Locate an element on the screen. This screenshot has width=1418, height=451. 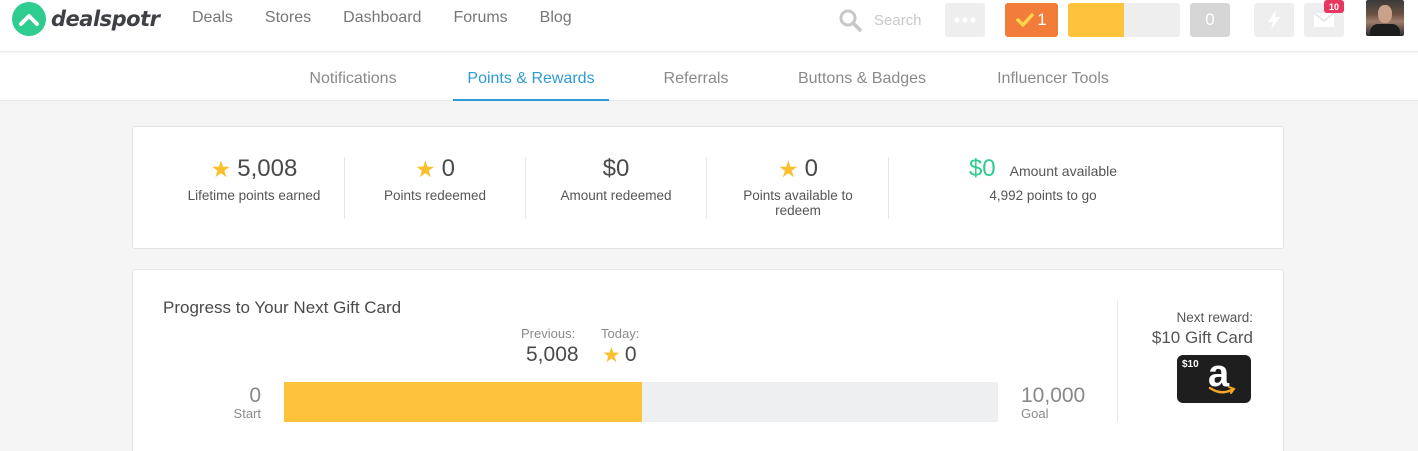
search-icon is located at coordinates (850, 20).